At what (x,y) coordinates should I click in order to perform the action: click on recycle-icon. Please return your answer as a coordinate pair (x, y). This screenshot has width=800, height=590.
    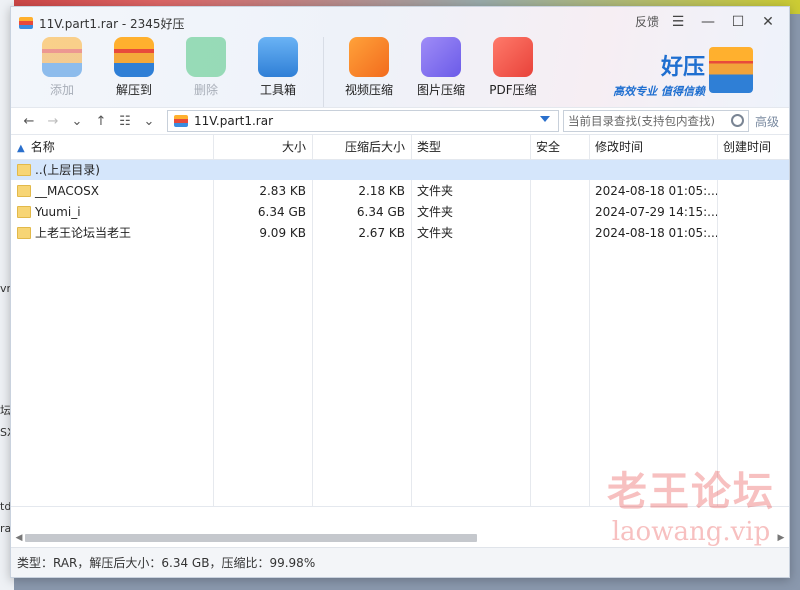
    Looking at the image, I should click on (206, 57).